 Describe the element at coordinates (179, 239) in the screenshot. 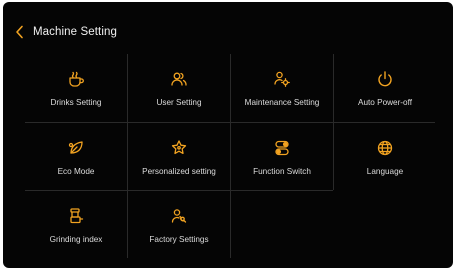

I see `menu-item-label: Factory Settings` at that location.